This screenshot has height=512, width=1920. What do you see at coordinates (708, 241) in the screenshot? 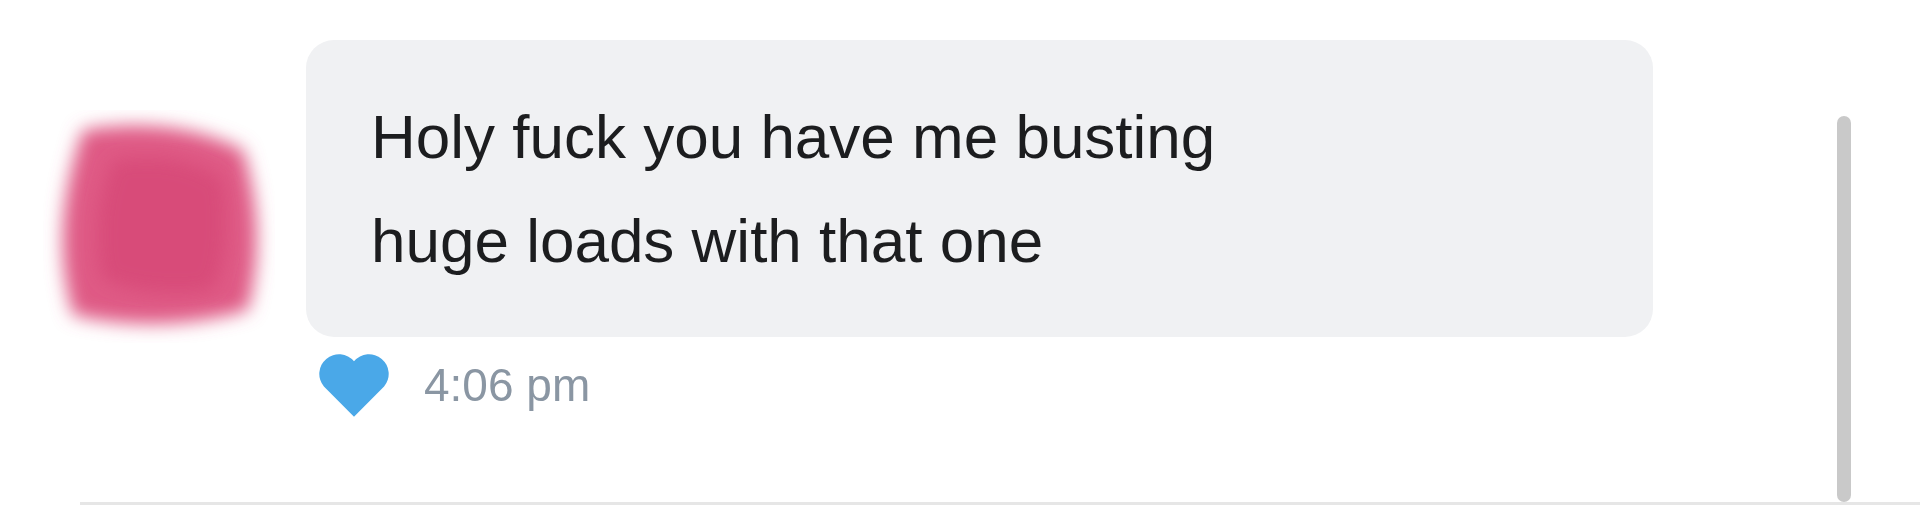
I see `message-text: huge loads with that one` at bounding box center [708, 241].